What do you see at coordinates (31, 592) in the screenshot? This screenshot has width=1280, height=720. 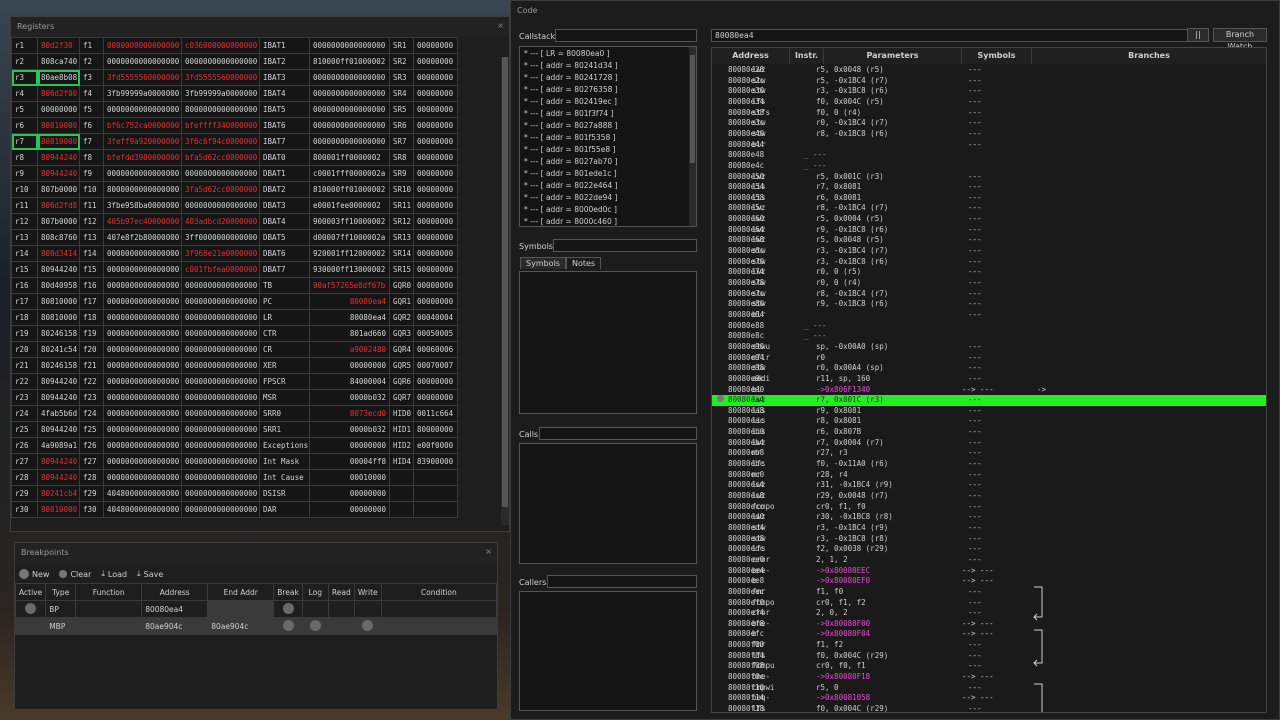 I see `bp-header-cell: Active` at bounding box center [31, 592].